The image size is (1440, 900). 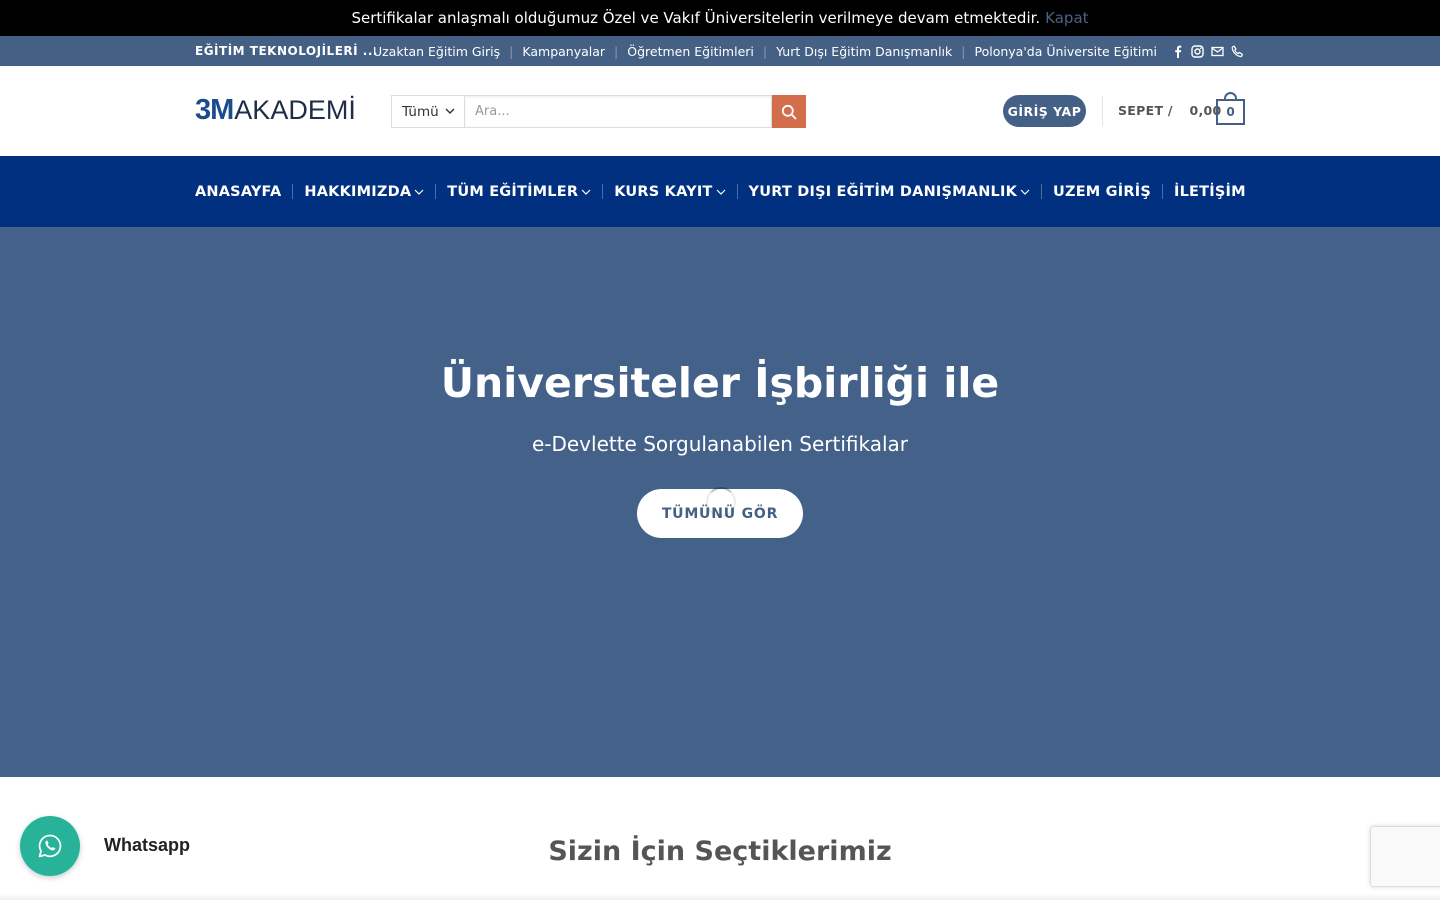 What do you see at coordinates (1208, 51) in the screenshot?
I see `social-icons` at bounding box center [1208, 51].